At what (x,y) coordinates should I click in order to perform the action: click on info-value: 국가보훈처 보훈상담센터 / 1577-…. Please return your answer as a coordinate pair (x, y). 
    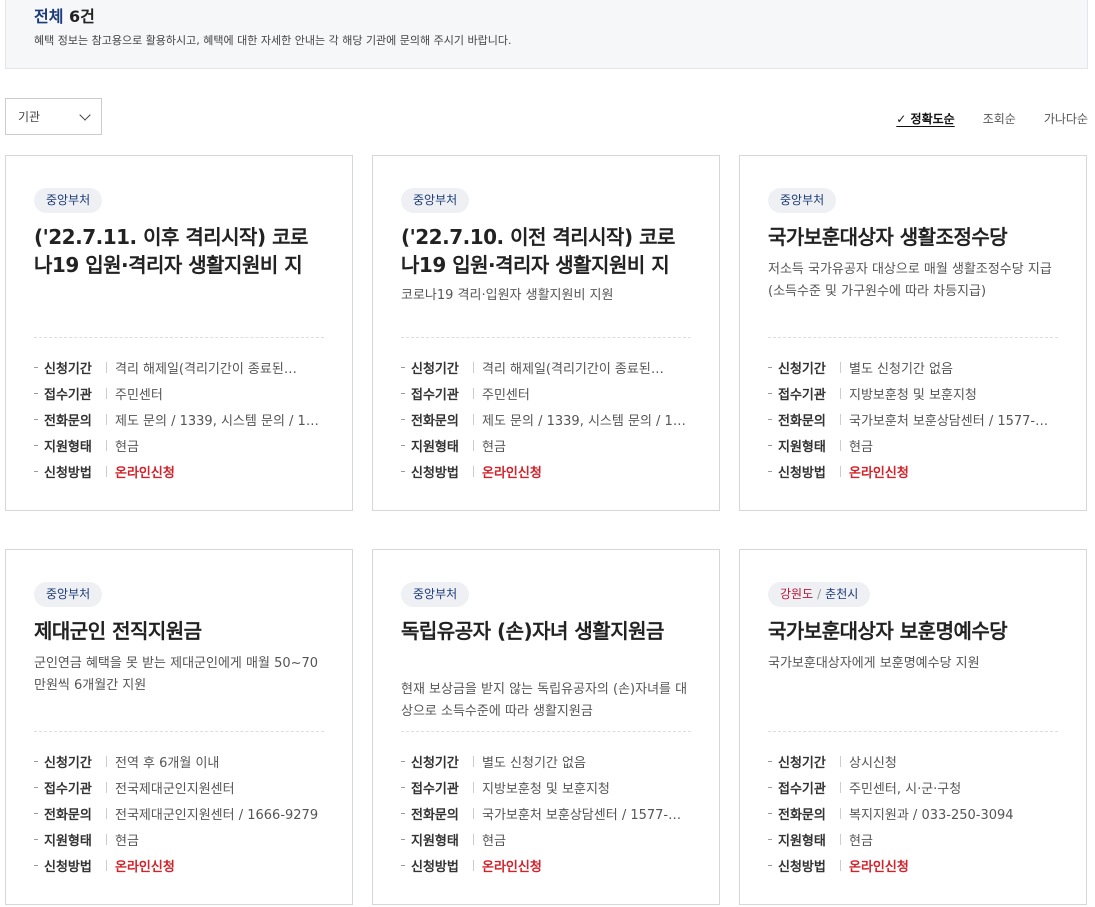
    Looking at the image, I should click on (582, 815).